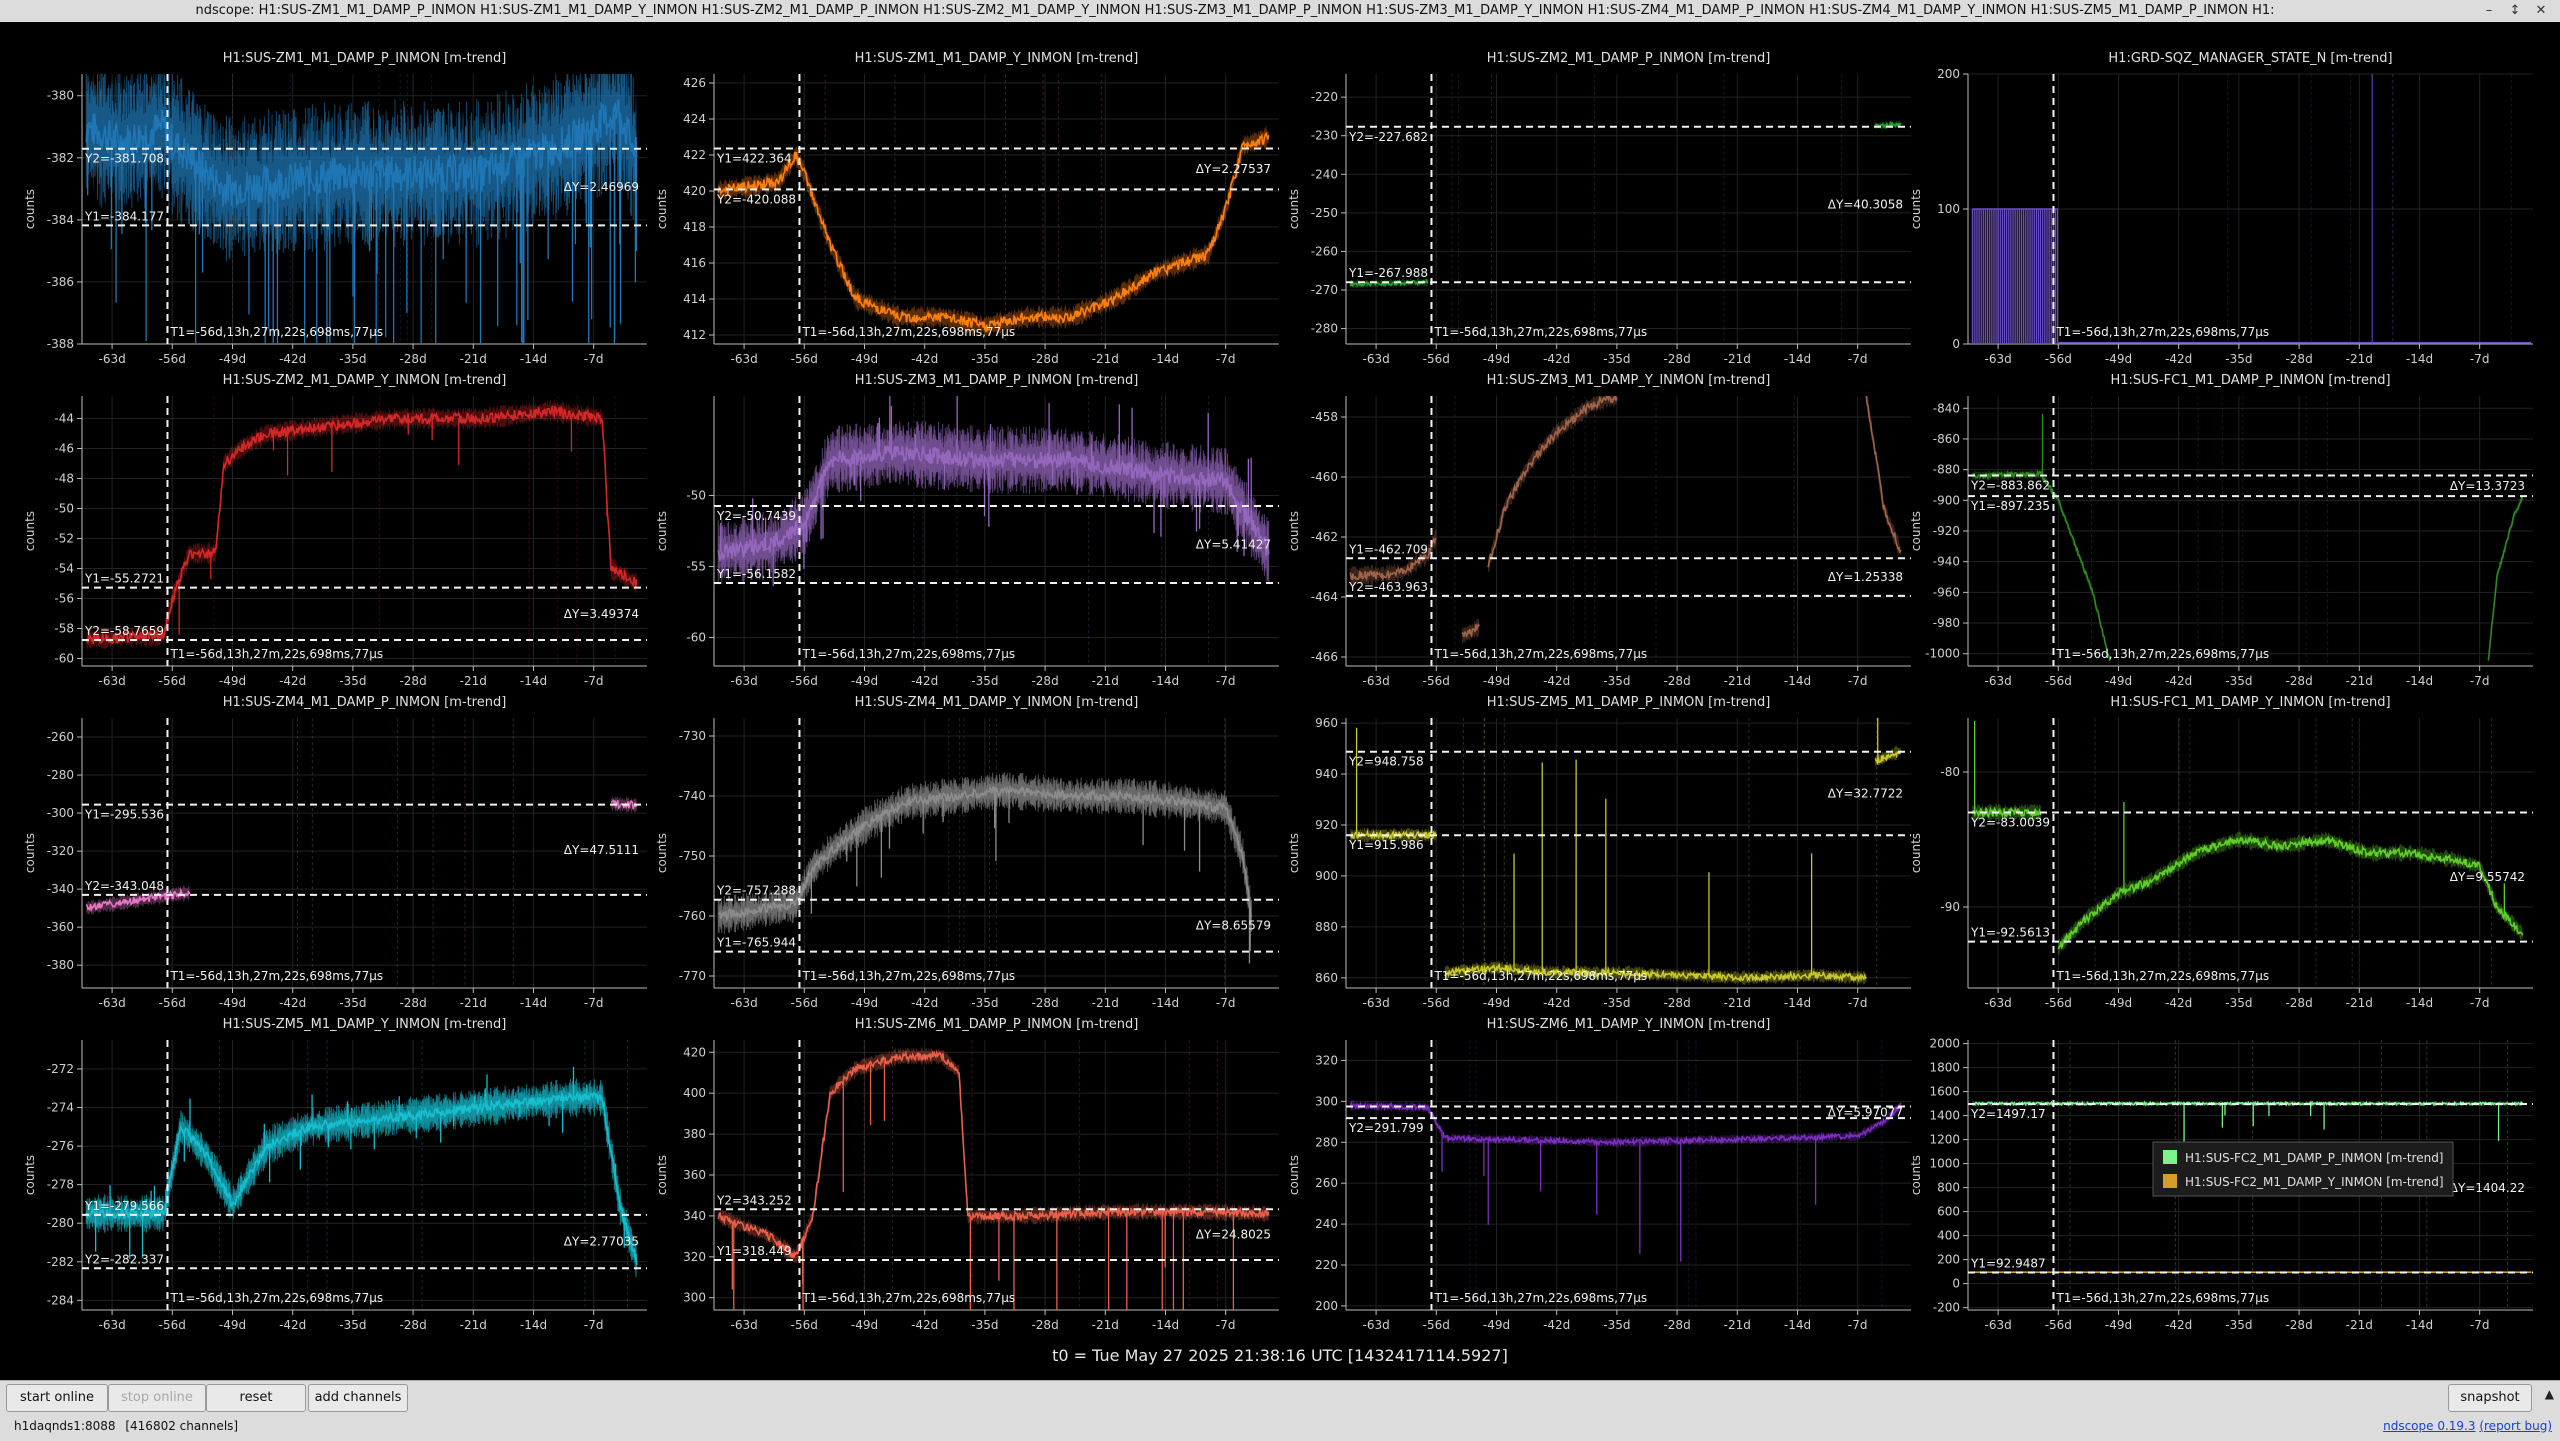 The height and width of the screenshot is (1441, 2560). I want to click on y-tick-label: -388, so click(60, 344).